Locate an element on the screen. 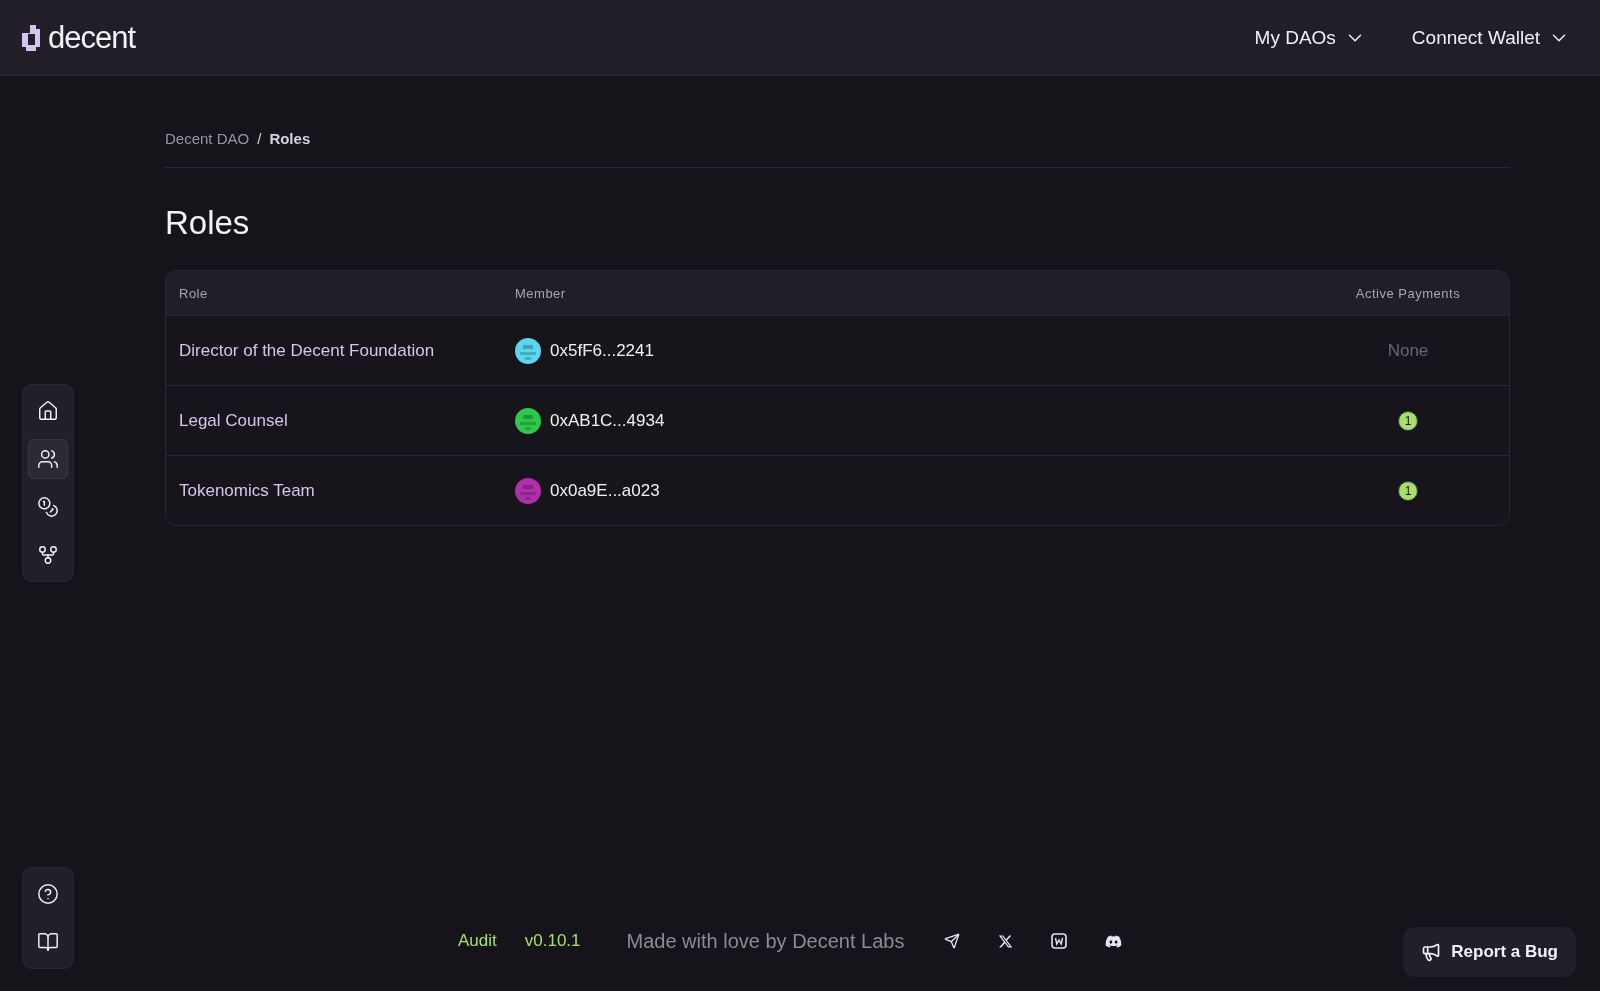  page-title: Roles is located at coordinates (208, 223).